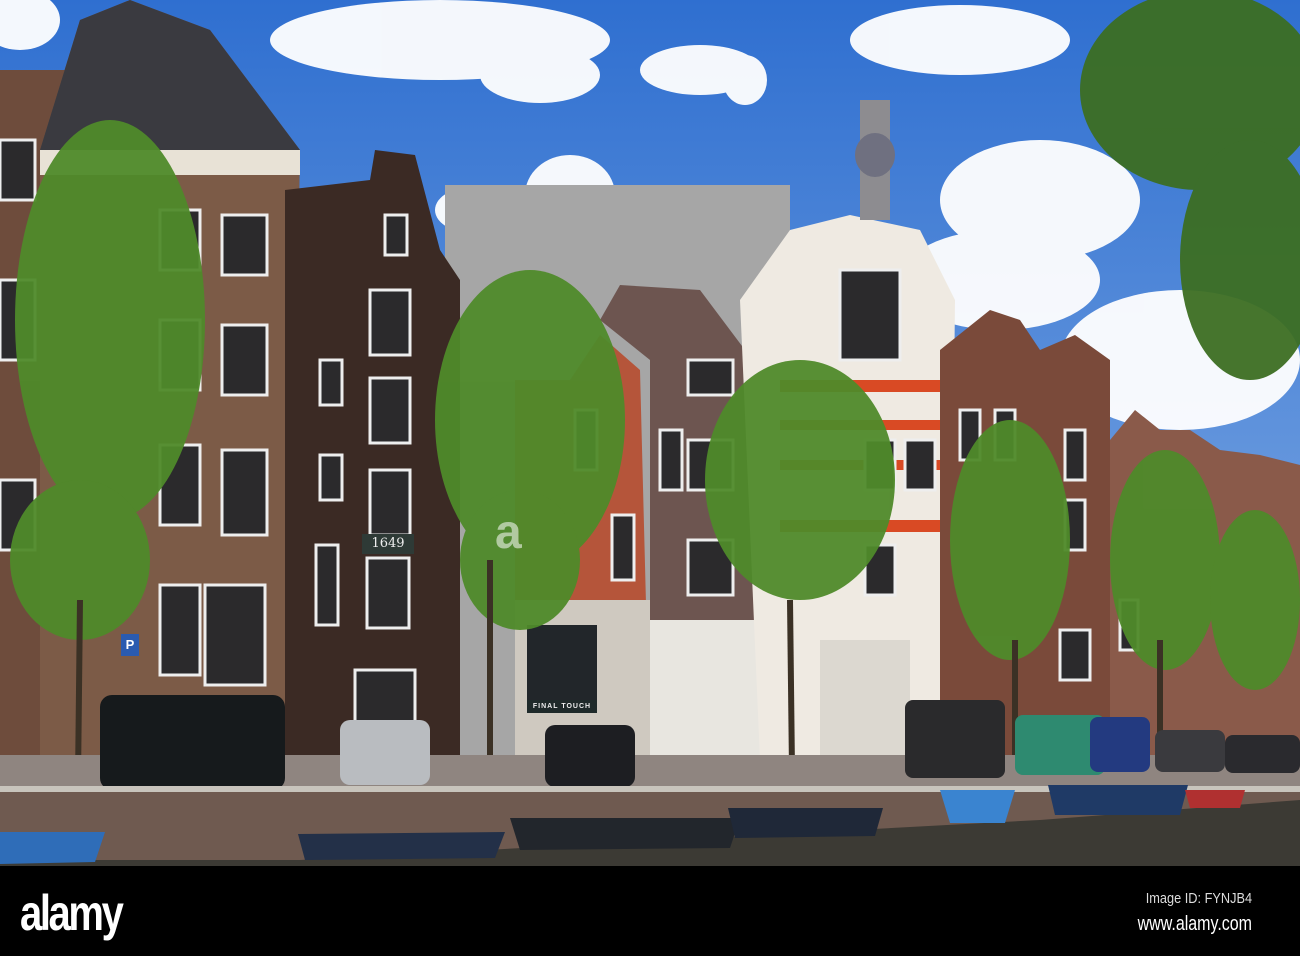 Image resolution: width=1300 pixels, height=956 pixels. What do you see at coordinates (1215, 799) in the screenshot?
I see `boat-red` at bounding box center [1215, 799].